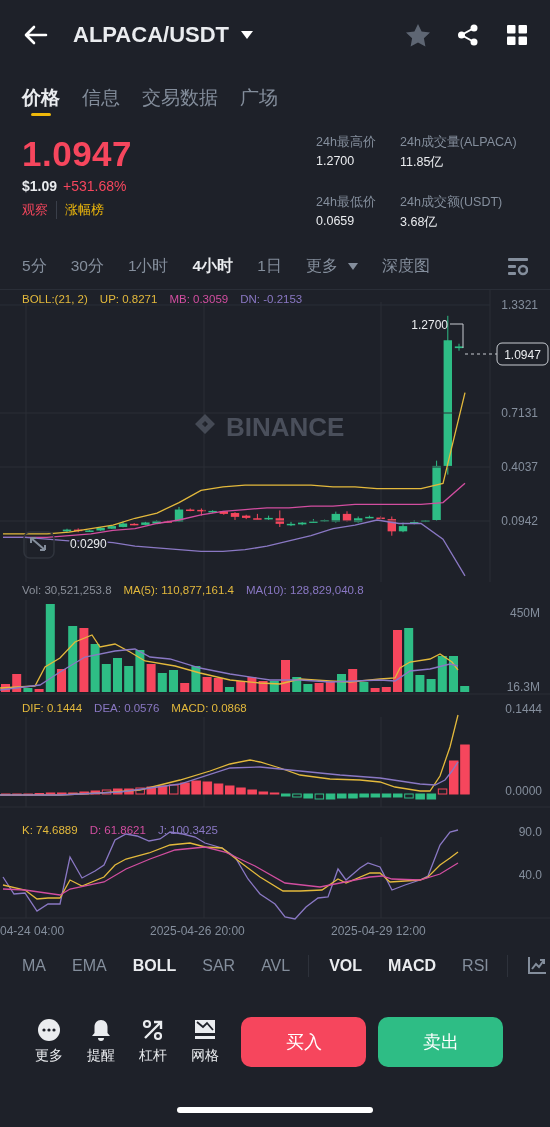 This screenshot has width=550, height=1127. Describe the element at coordinates (519, 467) in the screenshot. I see `axis-label: 0.4037` at that location.